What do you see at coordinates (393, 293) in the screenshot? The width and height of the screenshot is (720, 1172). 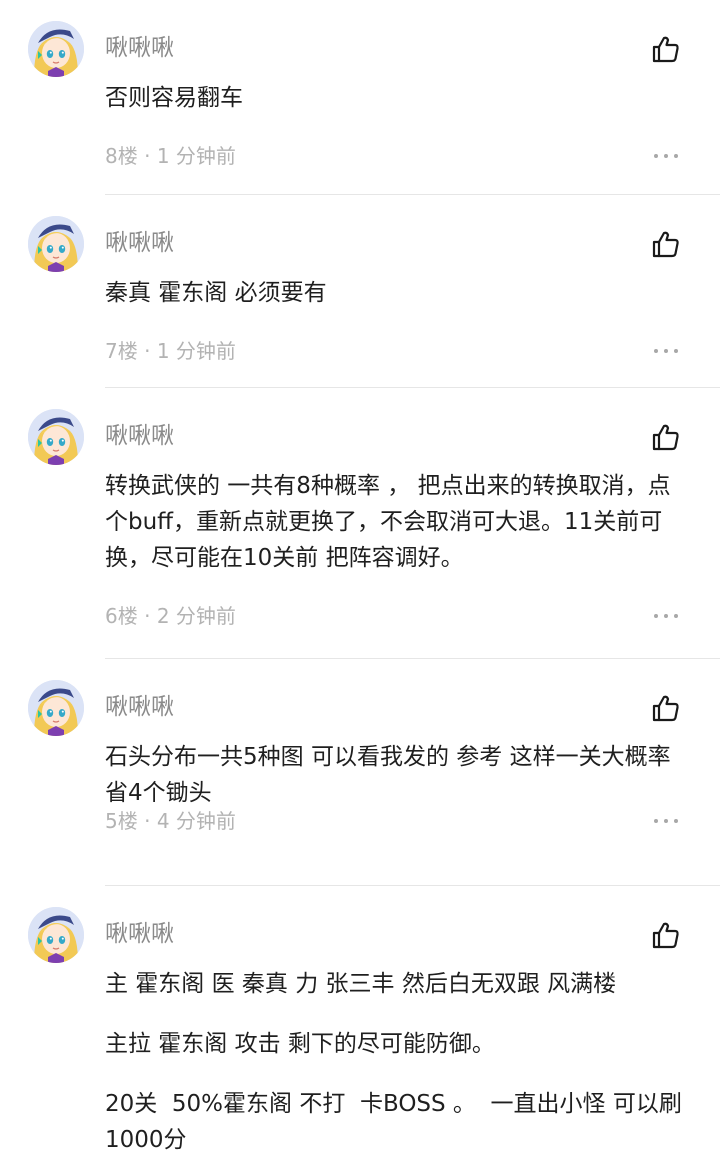 I see `comment-body: 秦真 霍东阁 必须要有` at bounding box center [393, 293].